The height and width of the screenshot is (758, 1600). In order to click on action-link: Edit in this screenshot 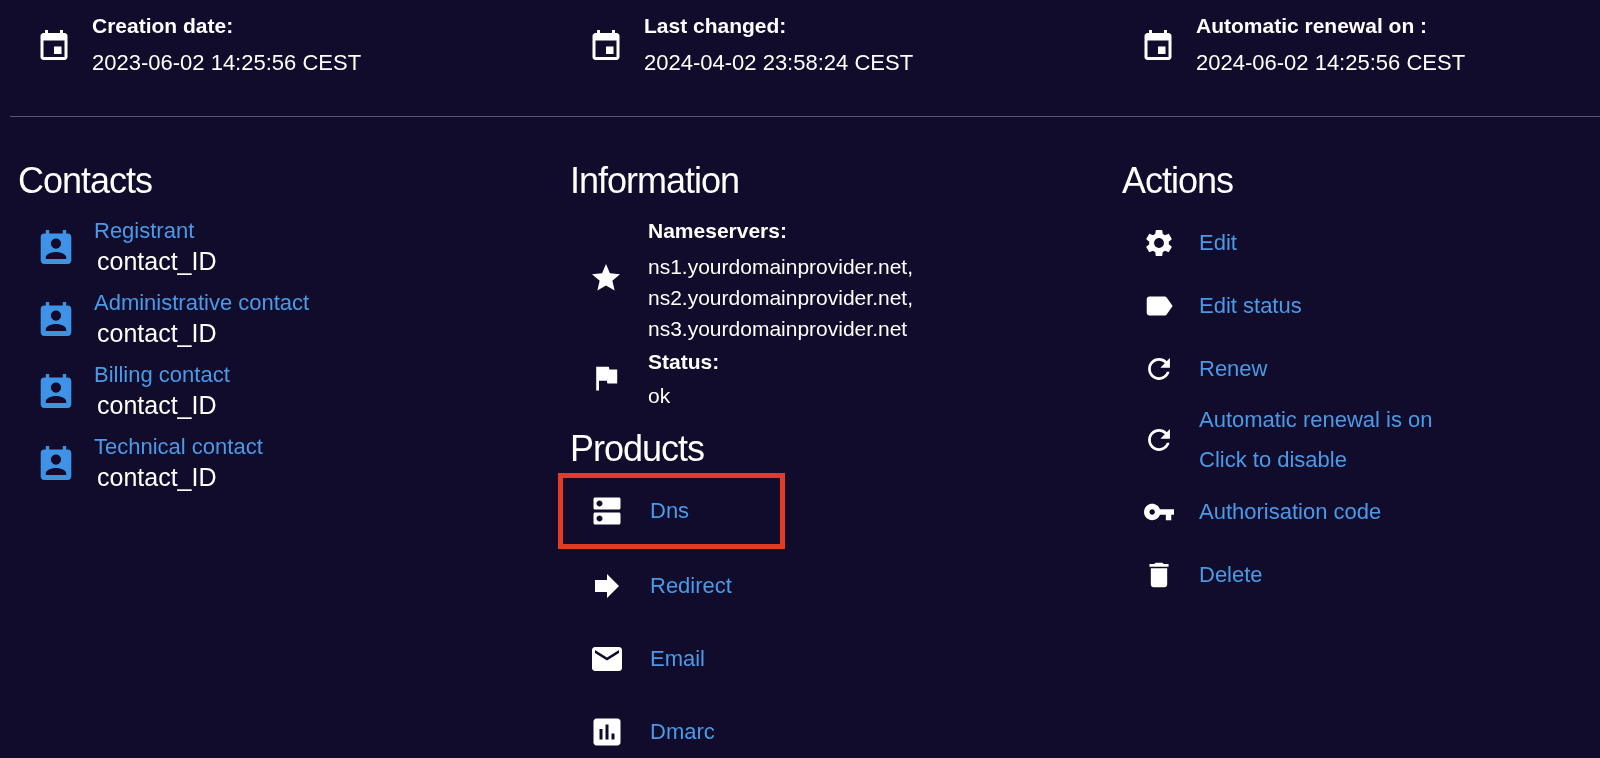, I will do `click(1218, 242)`.